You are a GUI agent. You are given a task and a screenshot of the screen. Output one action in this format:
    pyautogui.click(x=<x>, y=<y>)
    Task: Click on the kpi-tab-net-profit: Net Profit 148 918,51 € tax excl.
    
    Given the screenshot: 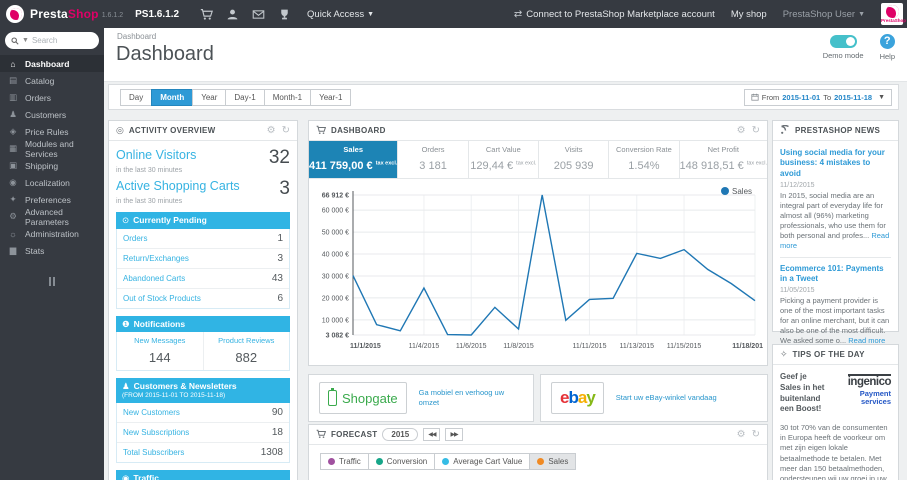 What is the action you would take?
    pyautogui.click(x=723, y=159)
    